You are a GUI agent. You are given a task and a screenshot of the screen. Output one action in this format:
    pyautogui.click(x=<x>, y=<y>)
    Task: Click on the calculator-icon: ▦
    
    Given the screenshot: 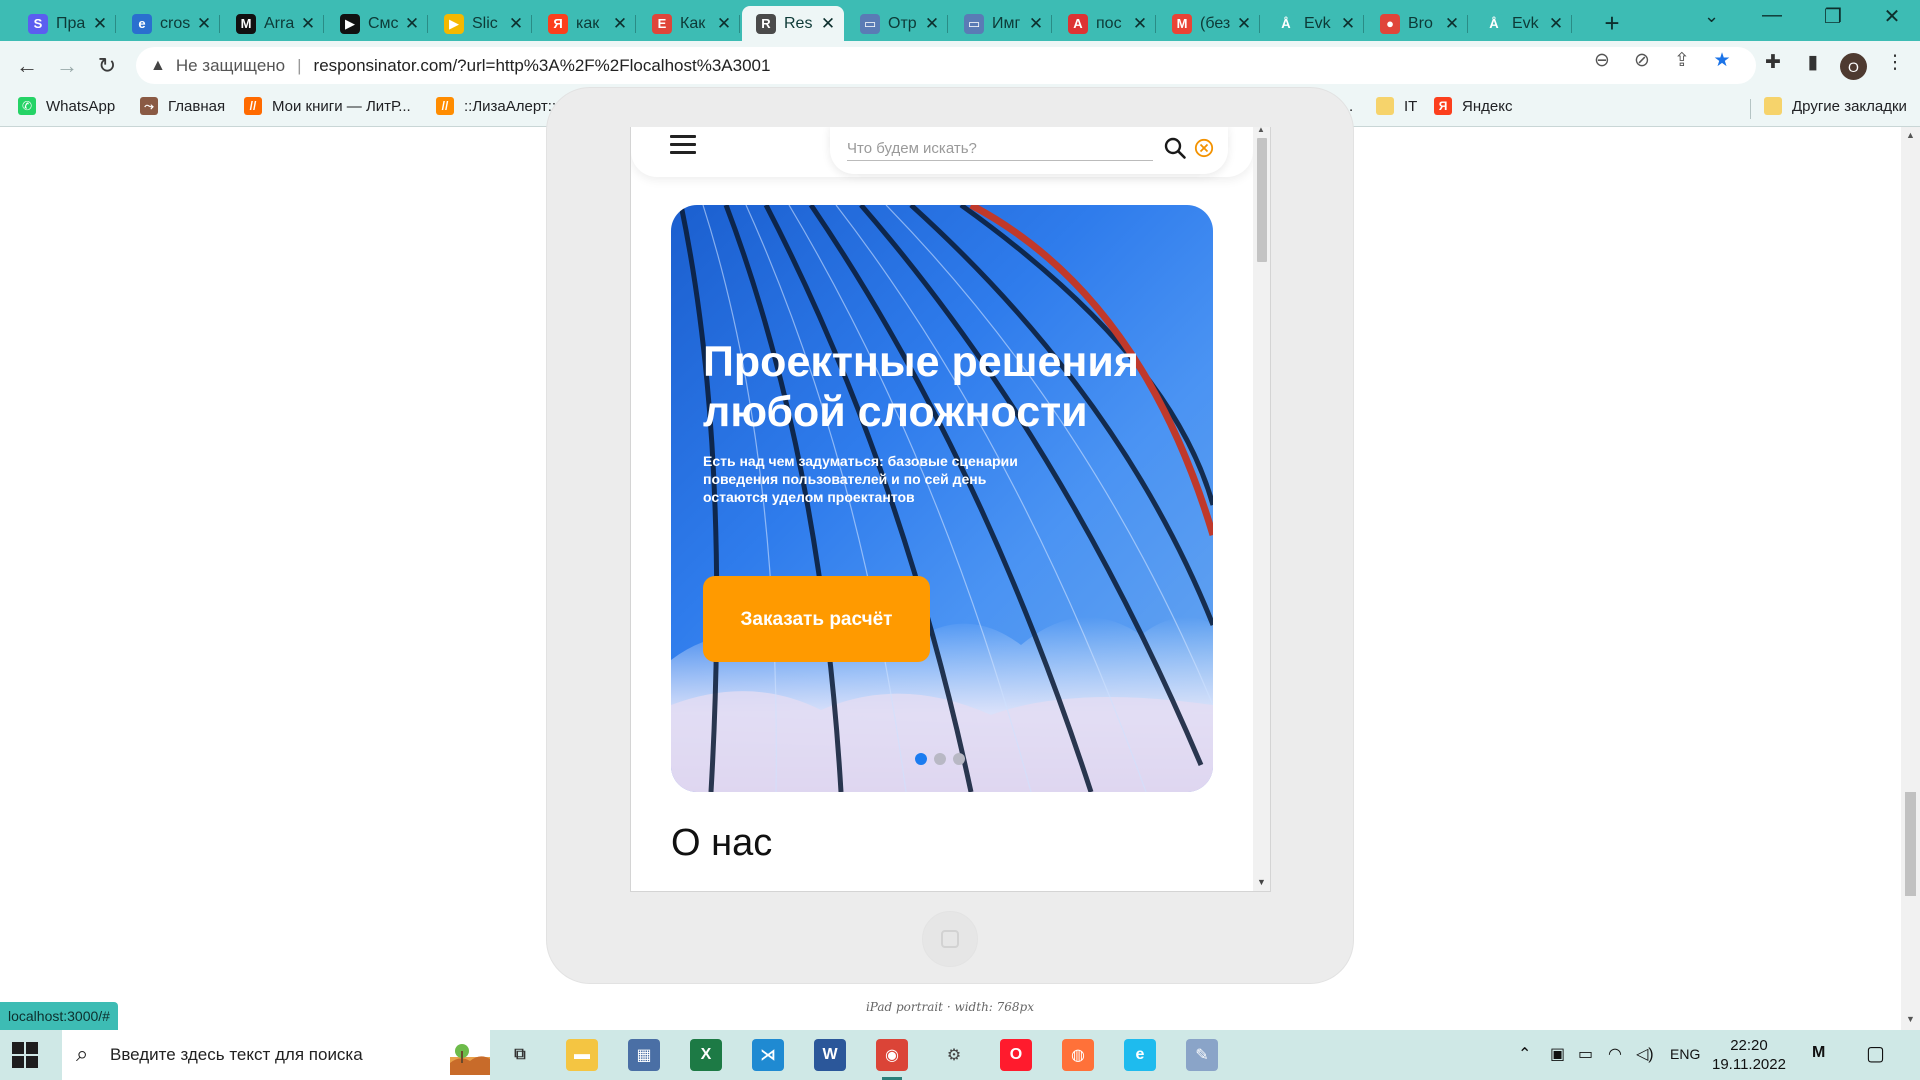 What is the action you would take?
    pyautogui.click(x=644, y=1055)
    